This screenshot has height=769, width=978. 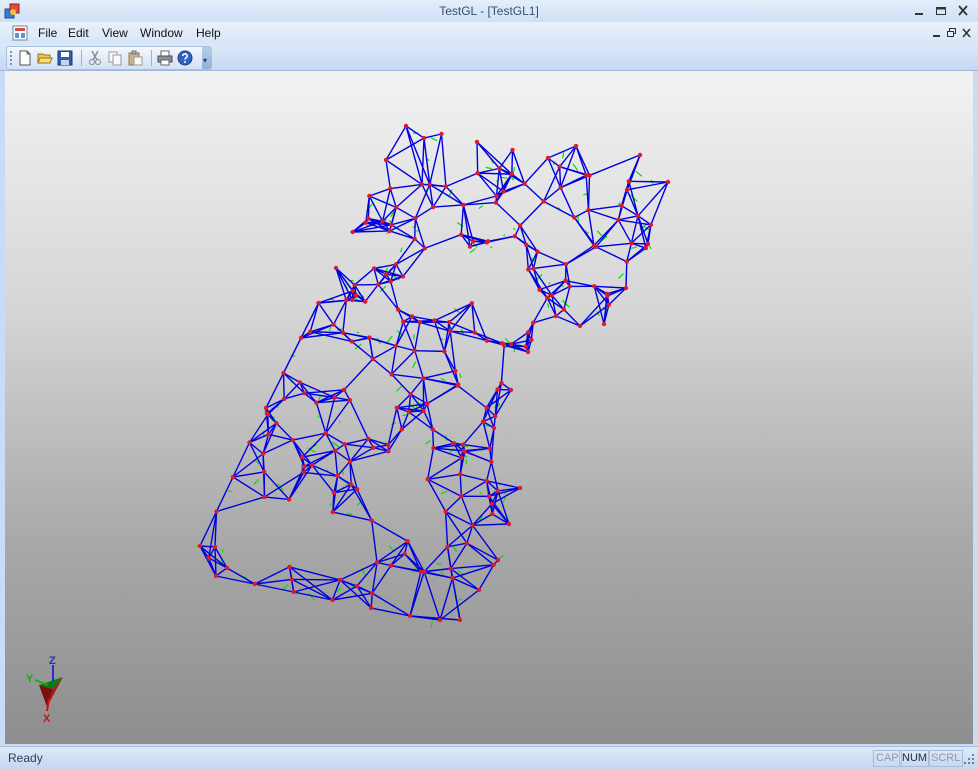 I want to click on menu-file: File, so click(x=47, y=33).